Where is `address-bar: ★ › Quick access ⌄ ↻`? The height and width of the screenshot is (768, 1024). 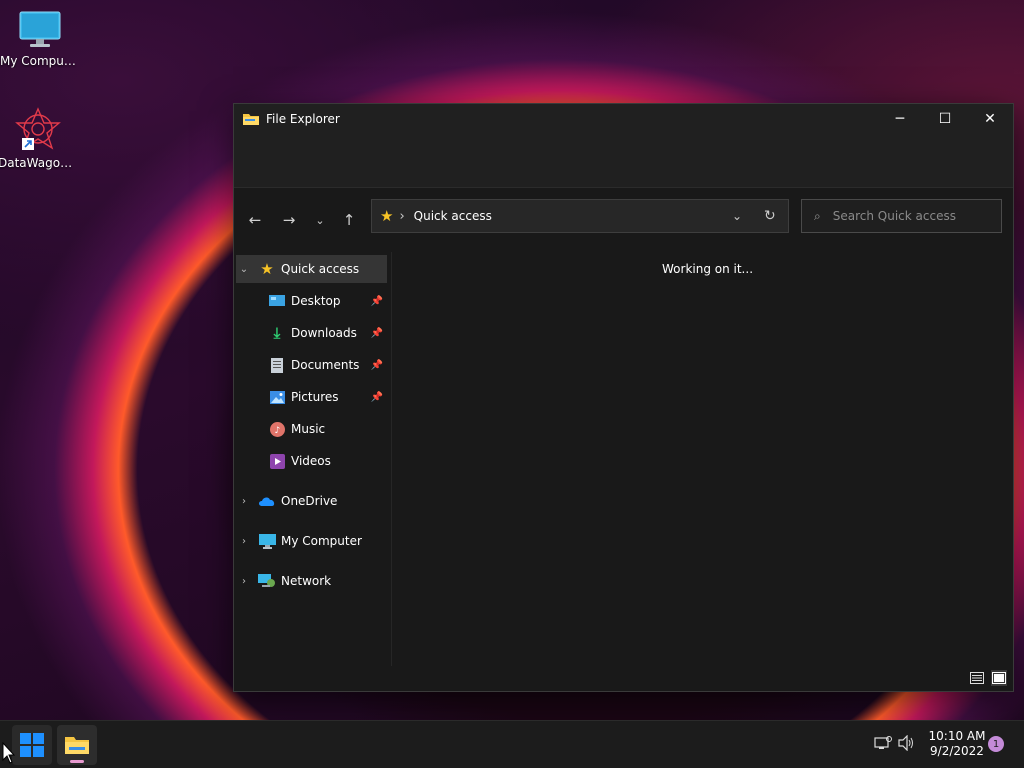 address-bar: ★ › Quick access ⌄ ↻ is located at coordinates (580, 216).